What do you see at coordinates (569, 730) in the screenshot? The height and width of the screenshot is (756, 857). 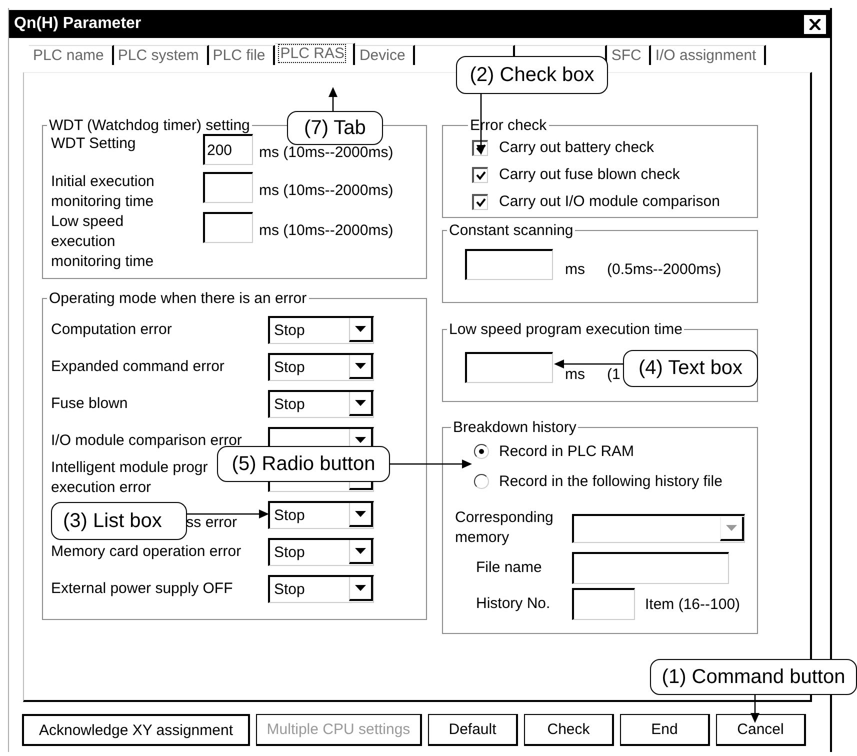 I see `command-button: Check` at bounding box center [569, 730].